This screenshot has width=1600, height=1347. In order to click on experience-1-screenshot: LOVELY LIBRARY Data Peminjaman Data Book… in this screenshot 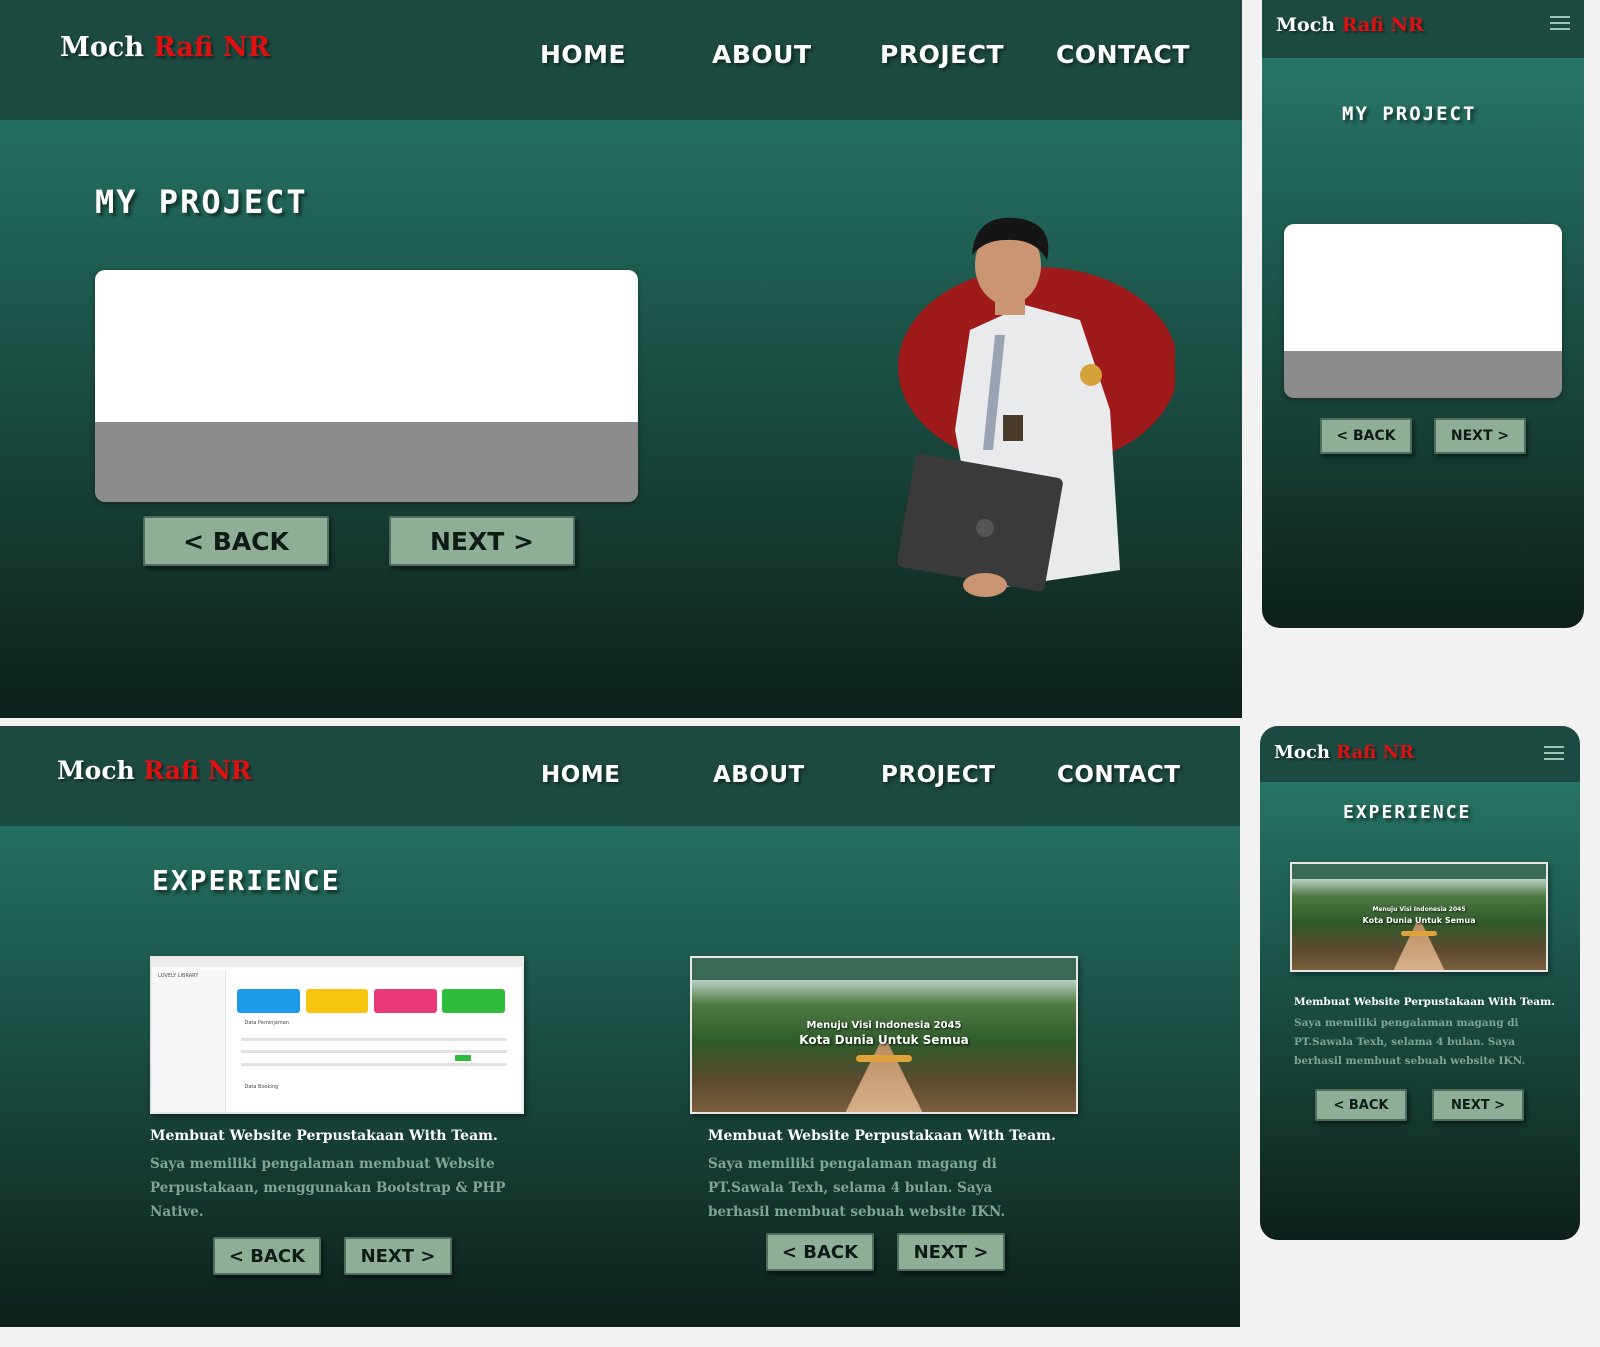, I will do `click(337, 1035)`.